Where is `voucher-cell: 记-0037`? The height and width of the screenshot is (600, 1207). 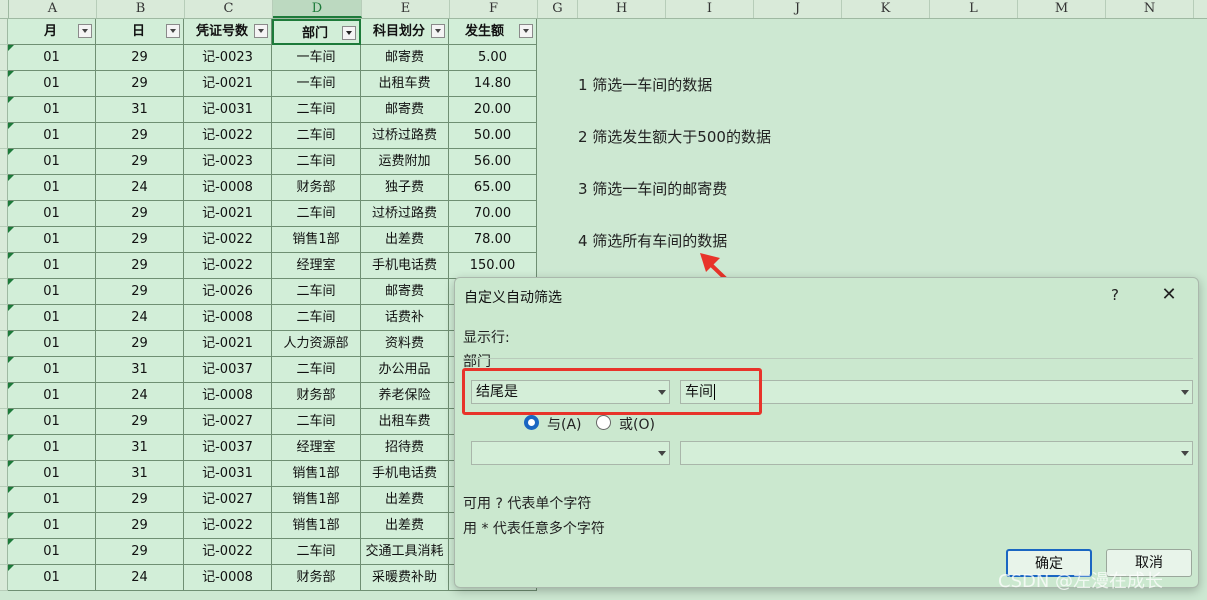
voucher-cell: 记-0037 is located at coordinates (228, 448).